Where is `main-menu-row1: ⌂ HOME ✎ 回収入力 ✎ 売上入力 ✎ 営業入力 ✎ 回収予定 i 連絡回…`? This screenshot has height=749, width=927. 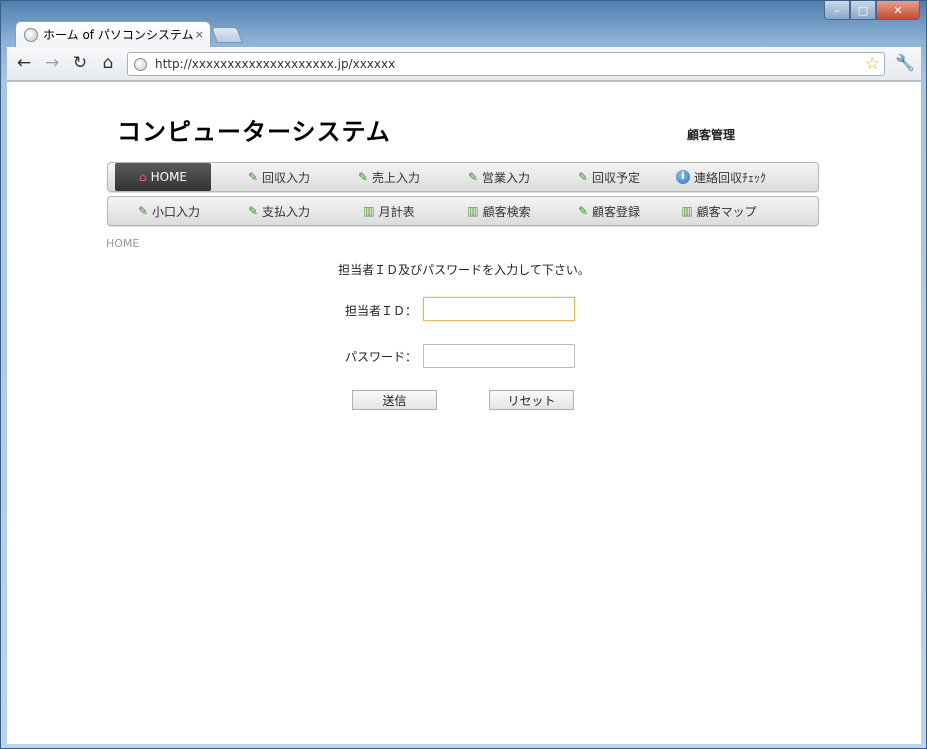
main-menu-row1: ⌂ HOME ✎ 回収入力 ✎ 売上入力 ✎ 営業入力 ✎ 回収予定 i 連絡回… is located at coordinates (463, 177).